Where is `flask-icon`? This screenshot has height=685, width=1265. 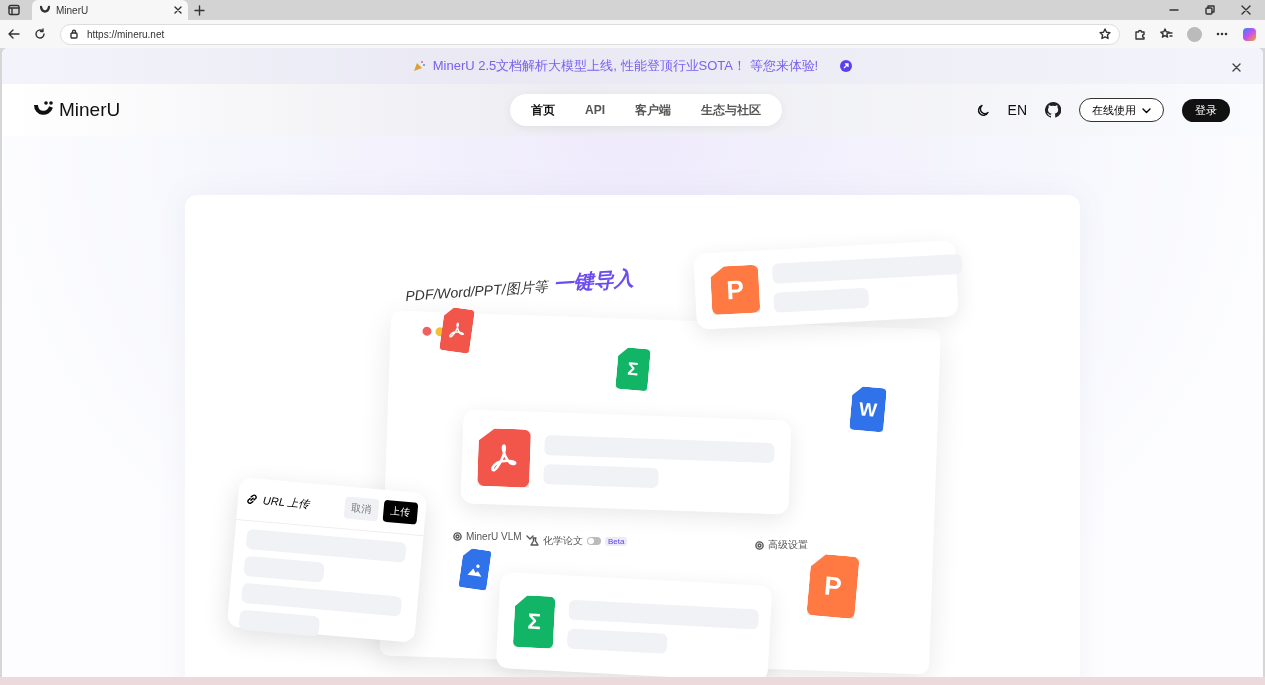
flask-icon is located at coordinates (534, 541).